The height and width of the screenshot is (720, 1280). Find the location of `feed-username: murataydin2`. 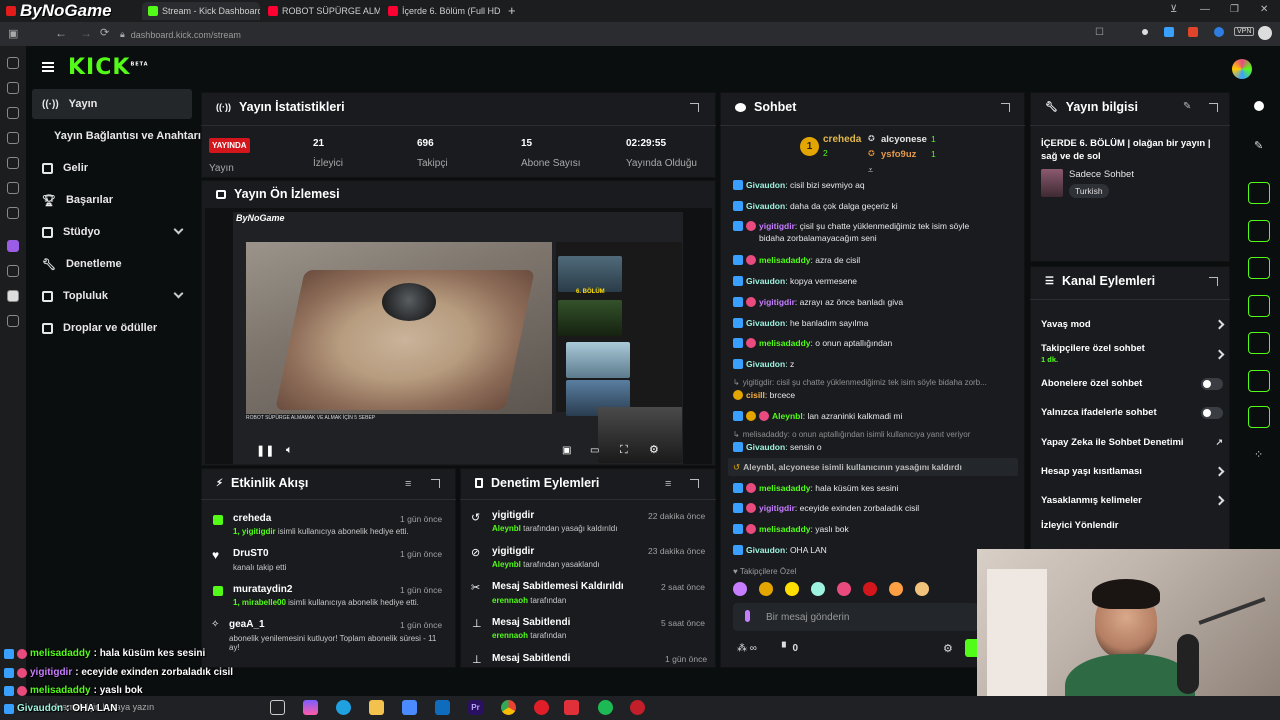

feed-username: murataydin2 is located at coordinates (262, 589).